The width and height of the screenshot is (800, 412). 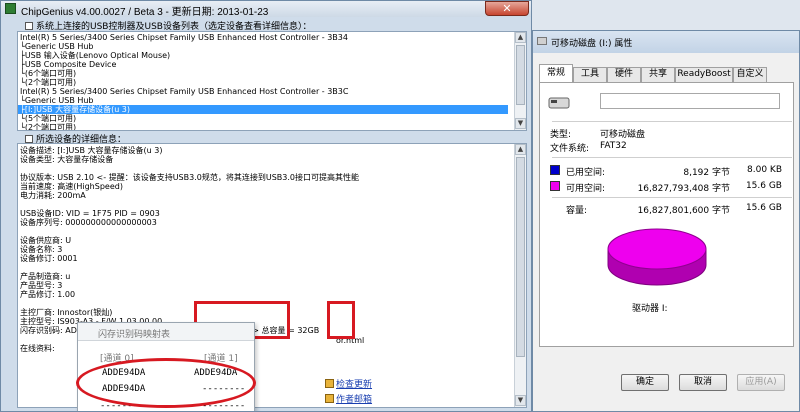 I want to click on tab-sharing: 共享, so click(x=658, y=74).